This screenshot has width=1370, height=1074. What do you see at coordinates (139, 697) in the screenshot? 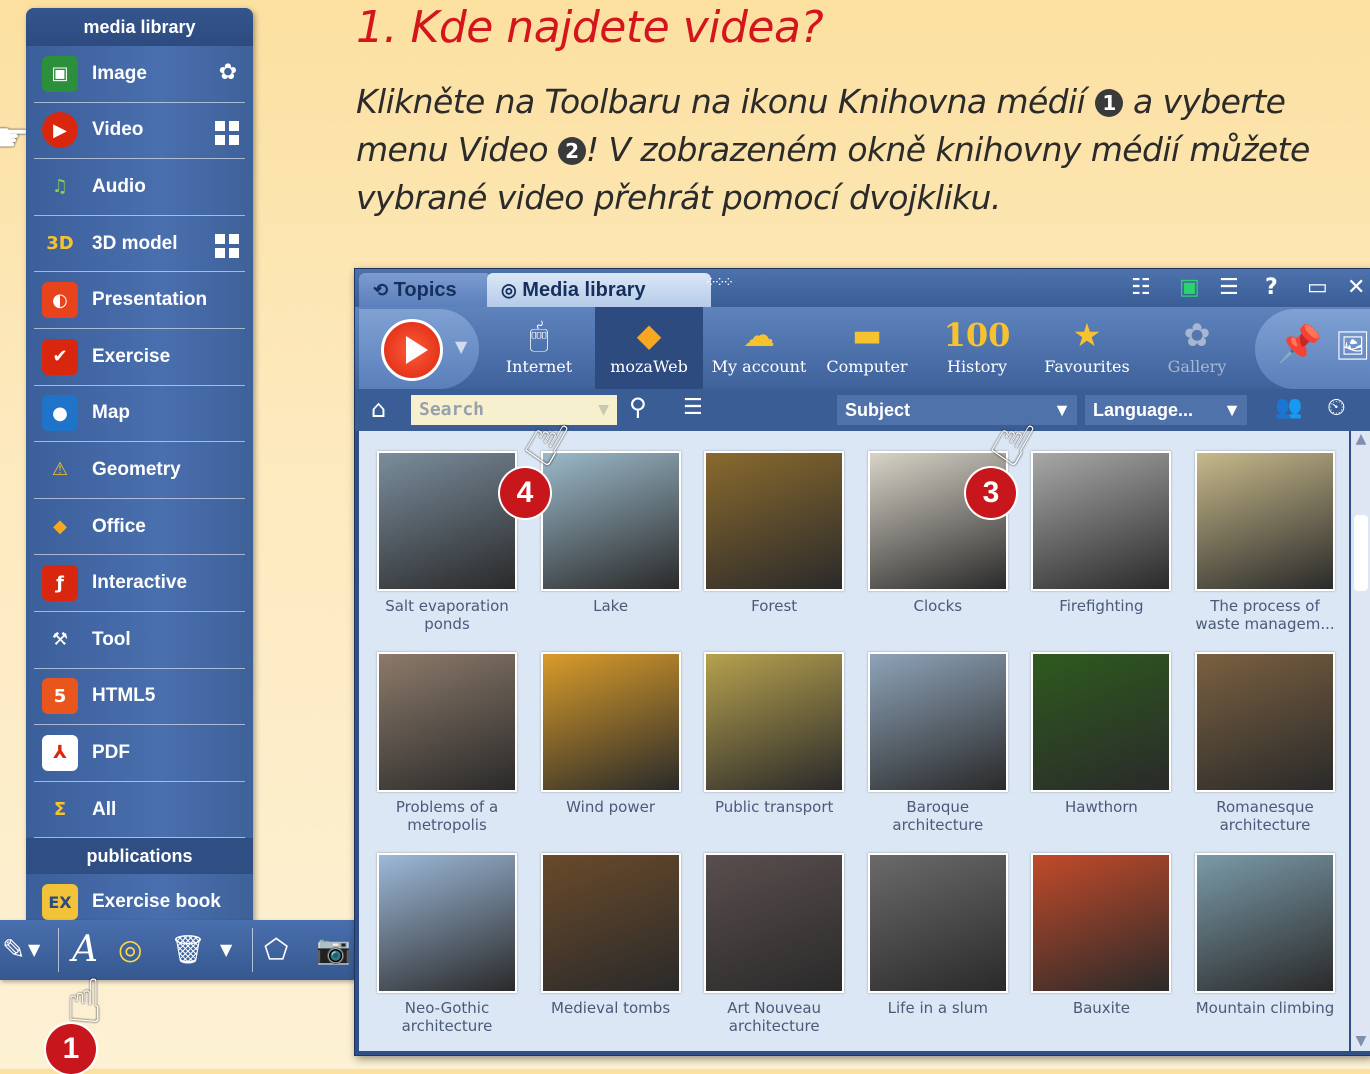
I see `menu-item-html5: 5 HTML5` at bounding box center [139, 697].